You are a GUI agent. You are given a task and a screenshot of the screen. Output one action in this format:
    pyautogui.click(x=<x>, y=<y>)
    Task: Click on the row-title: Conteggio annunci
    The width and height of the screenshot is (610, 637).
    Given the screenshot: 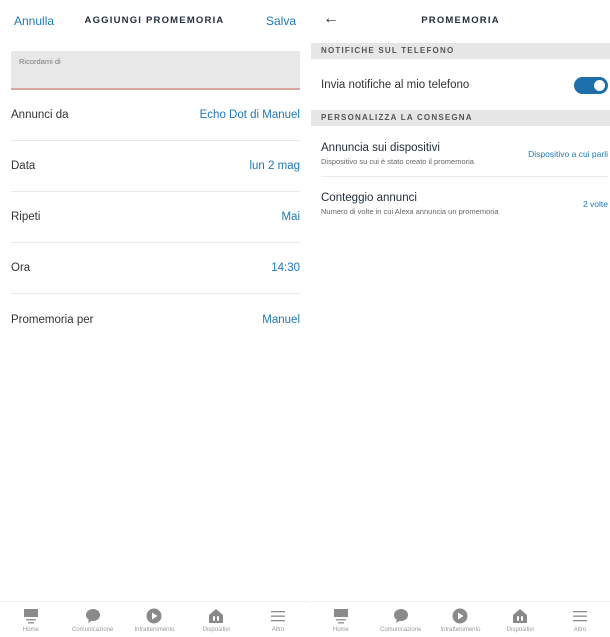 What is the action you would take?
    pyautogui.click(x=369, y=198)
    